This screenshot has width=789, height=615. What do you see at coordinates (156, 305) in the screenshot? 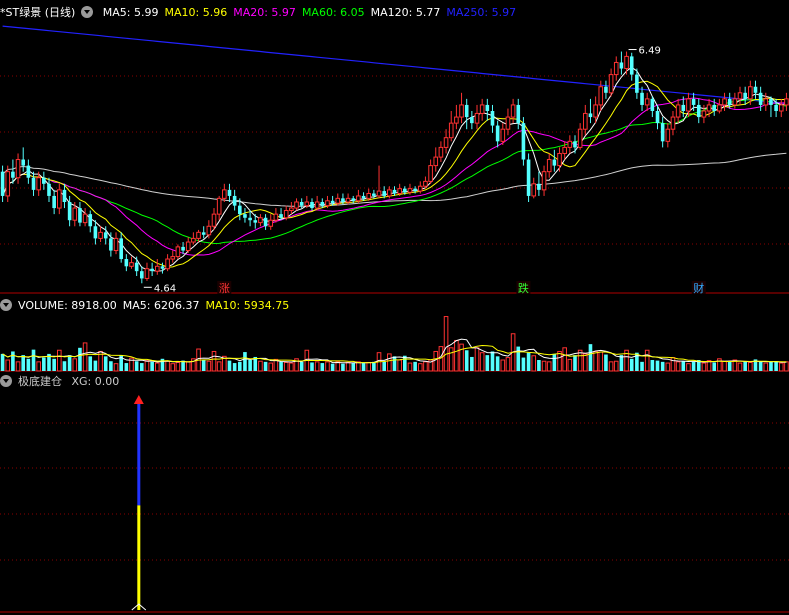
I see `volume-legend: VOLUME: 8918.00 MA5: 6206.37 MA10: 5934.75` at bounding box center [156, 305].